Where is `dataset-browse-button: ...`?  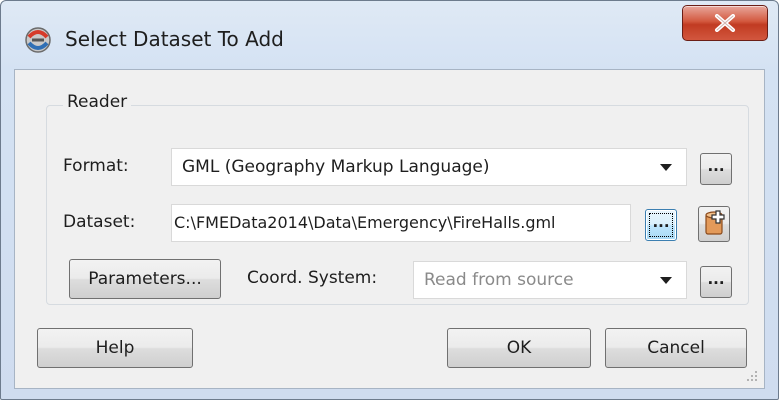 dataset-browse-button: ... is located at coordinates (661, 225).